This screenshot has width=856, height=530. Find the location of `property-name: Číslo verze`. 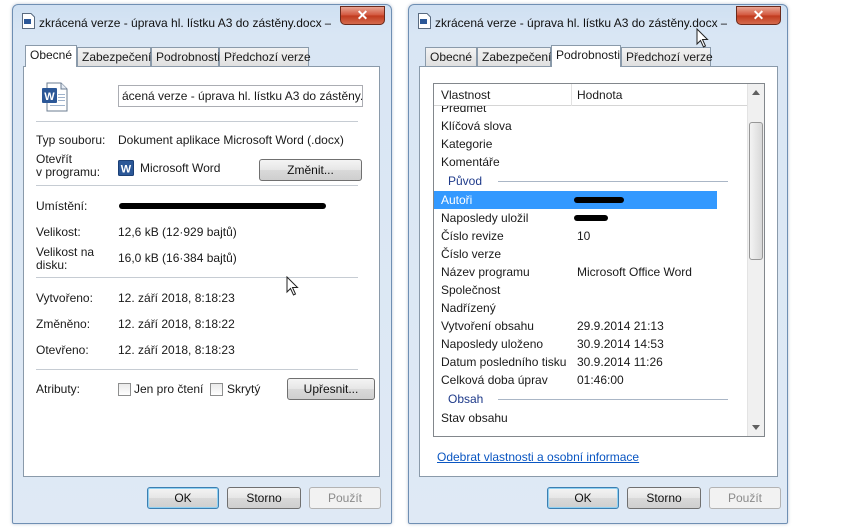

property-name: Číslo verze is located at coordinates (471, 254).